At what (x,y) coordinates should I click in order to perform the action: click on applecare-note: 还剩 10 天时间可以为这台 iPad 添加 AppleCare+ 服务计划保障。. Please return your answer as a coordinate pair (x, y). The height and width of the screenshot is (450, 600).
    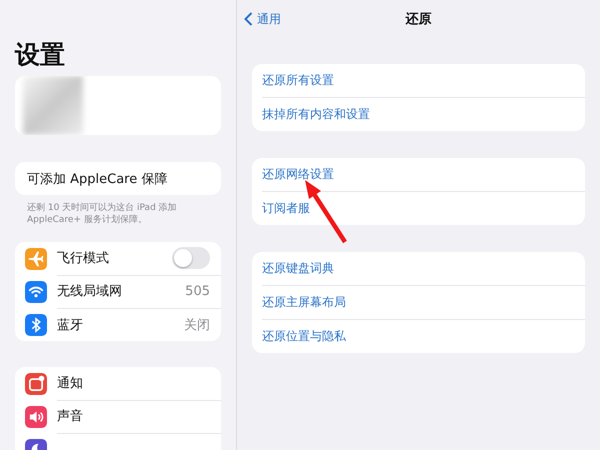
    Looking at the image, I should click on (102, 214).